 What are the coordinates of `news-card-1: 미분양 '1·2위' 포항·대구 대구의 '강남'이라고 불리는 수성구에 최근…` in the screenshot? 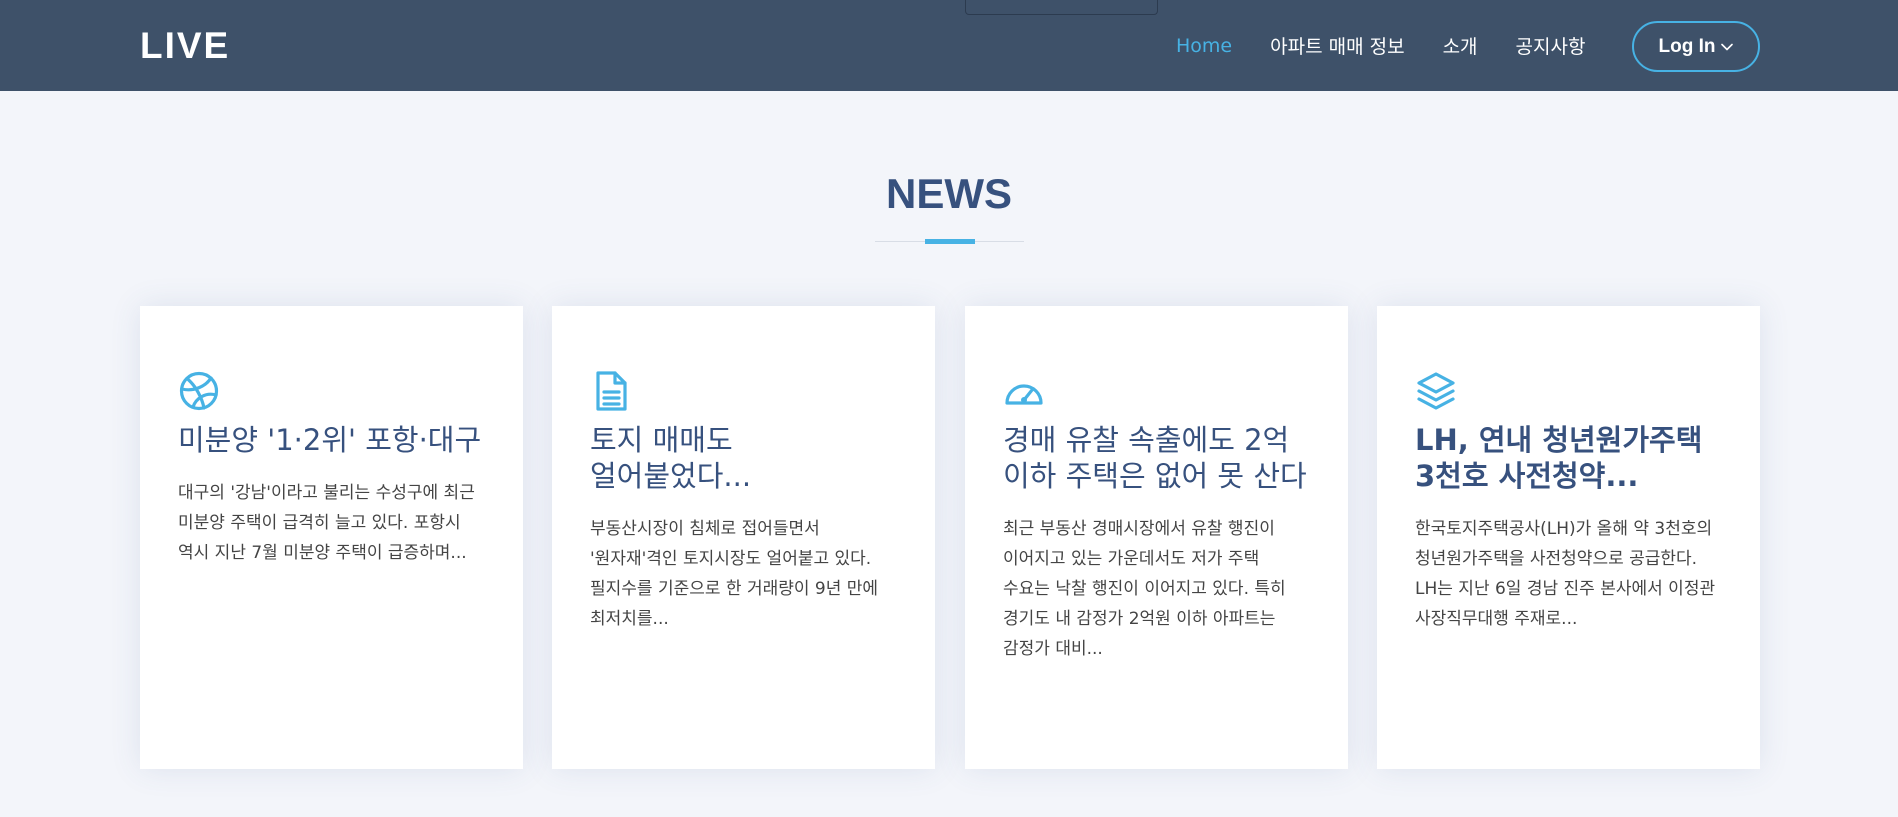 It's located at (331, 537).